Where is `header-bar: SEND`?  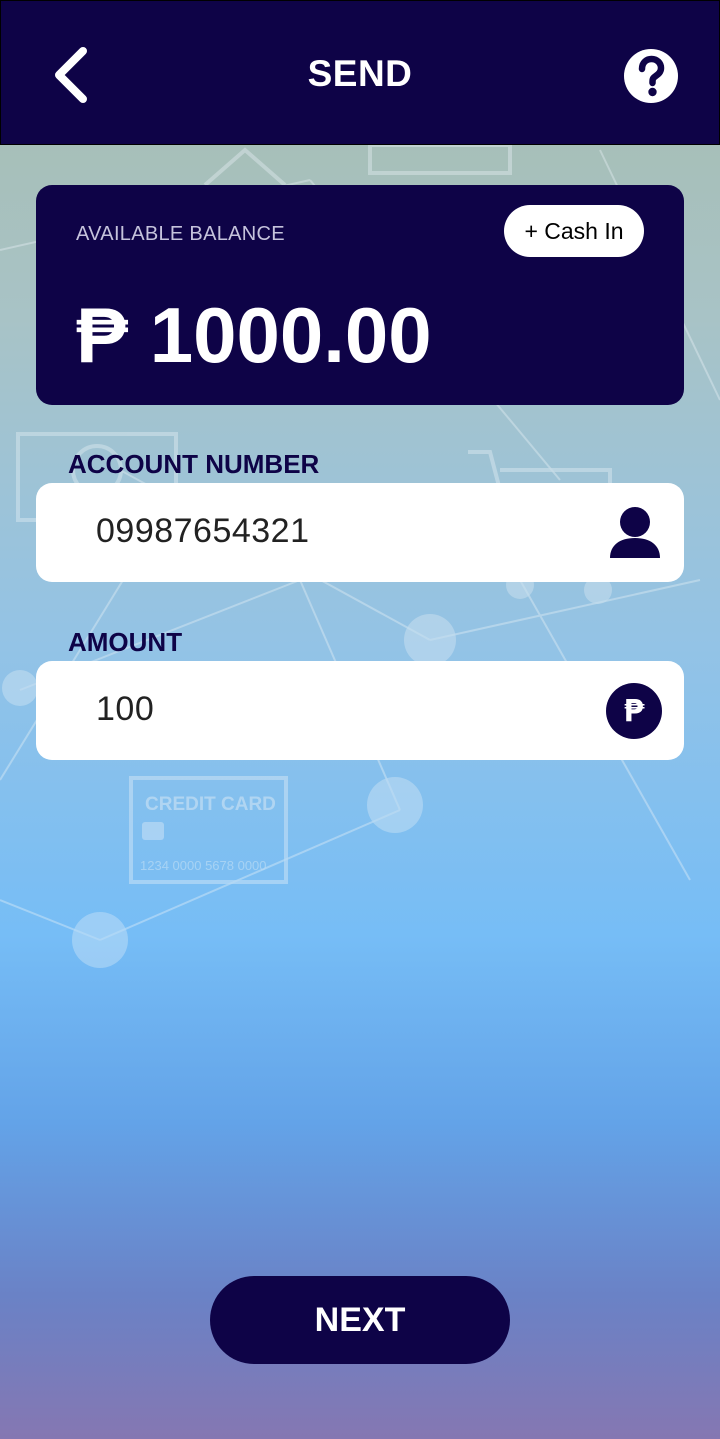
header-bar: SEND is located at coordinates (360, 72).